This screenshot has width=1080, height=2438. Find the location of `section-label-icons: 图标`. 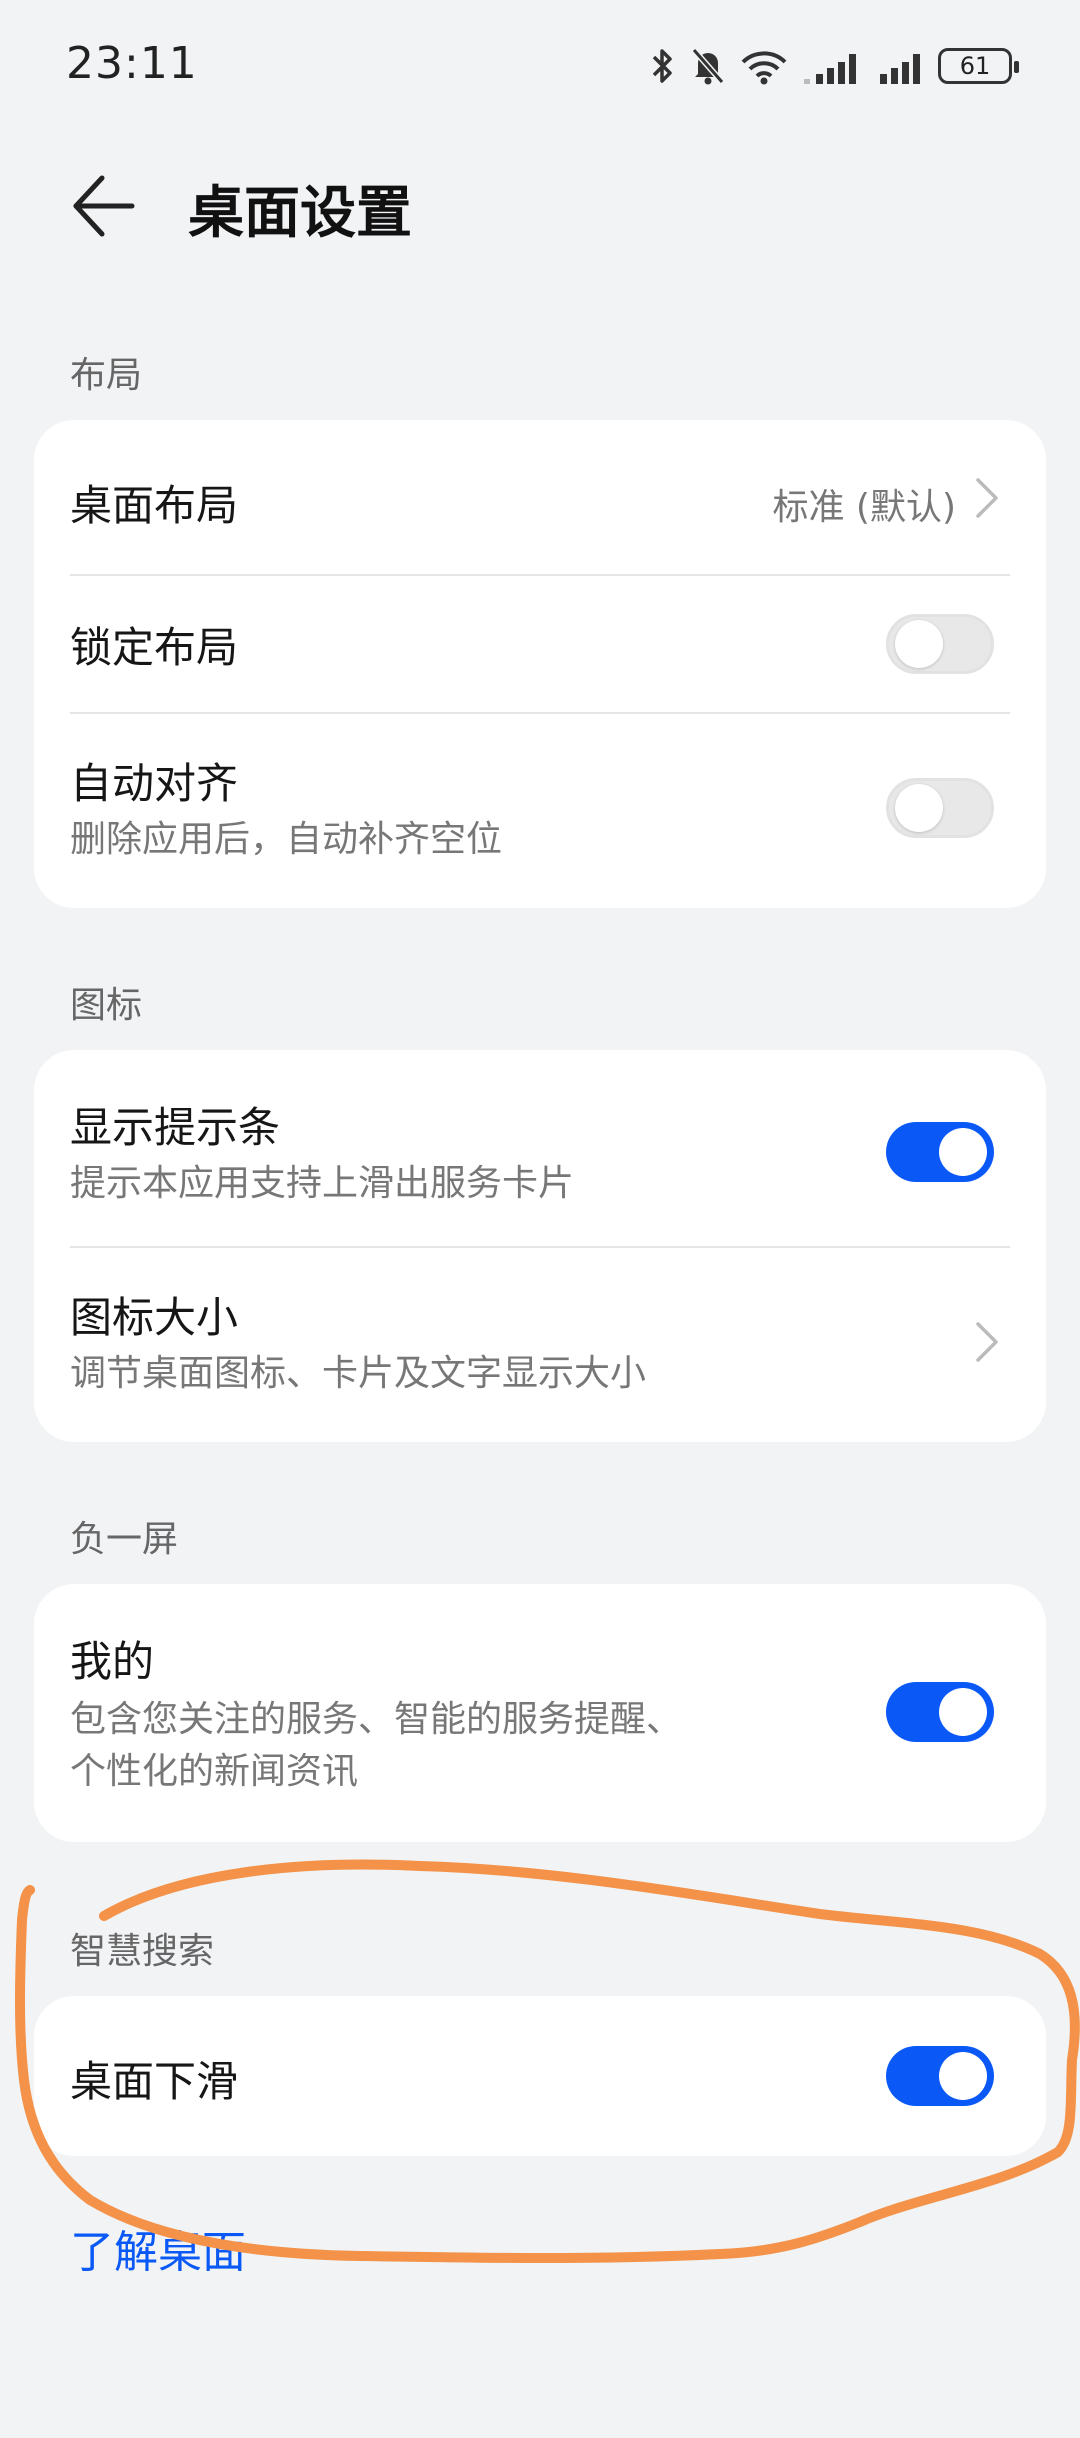

section-label-icons: 图标 is located at coordinates (106, 1005).